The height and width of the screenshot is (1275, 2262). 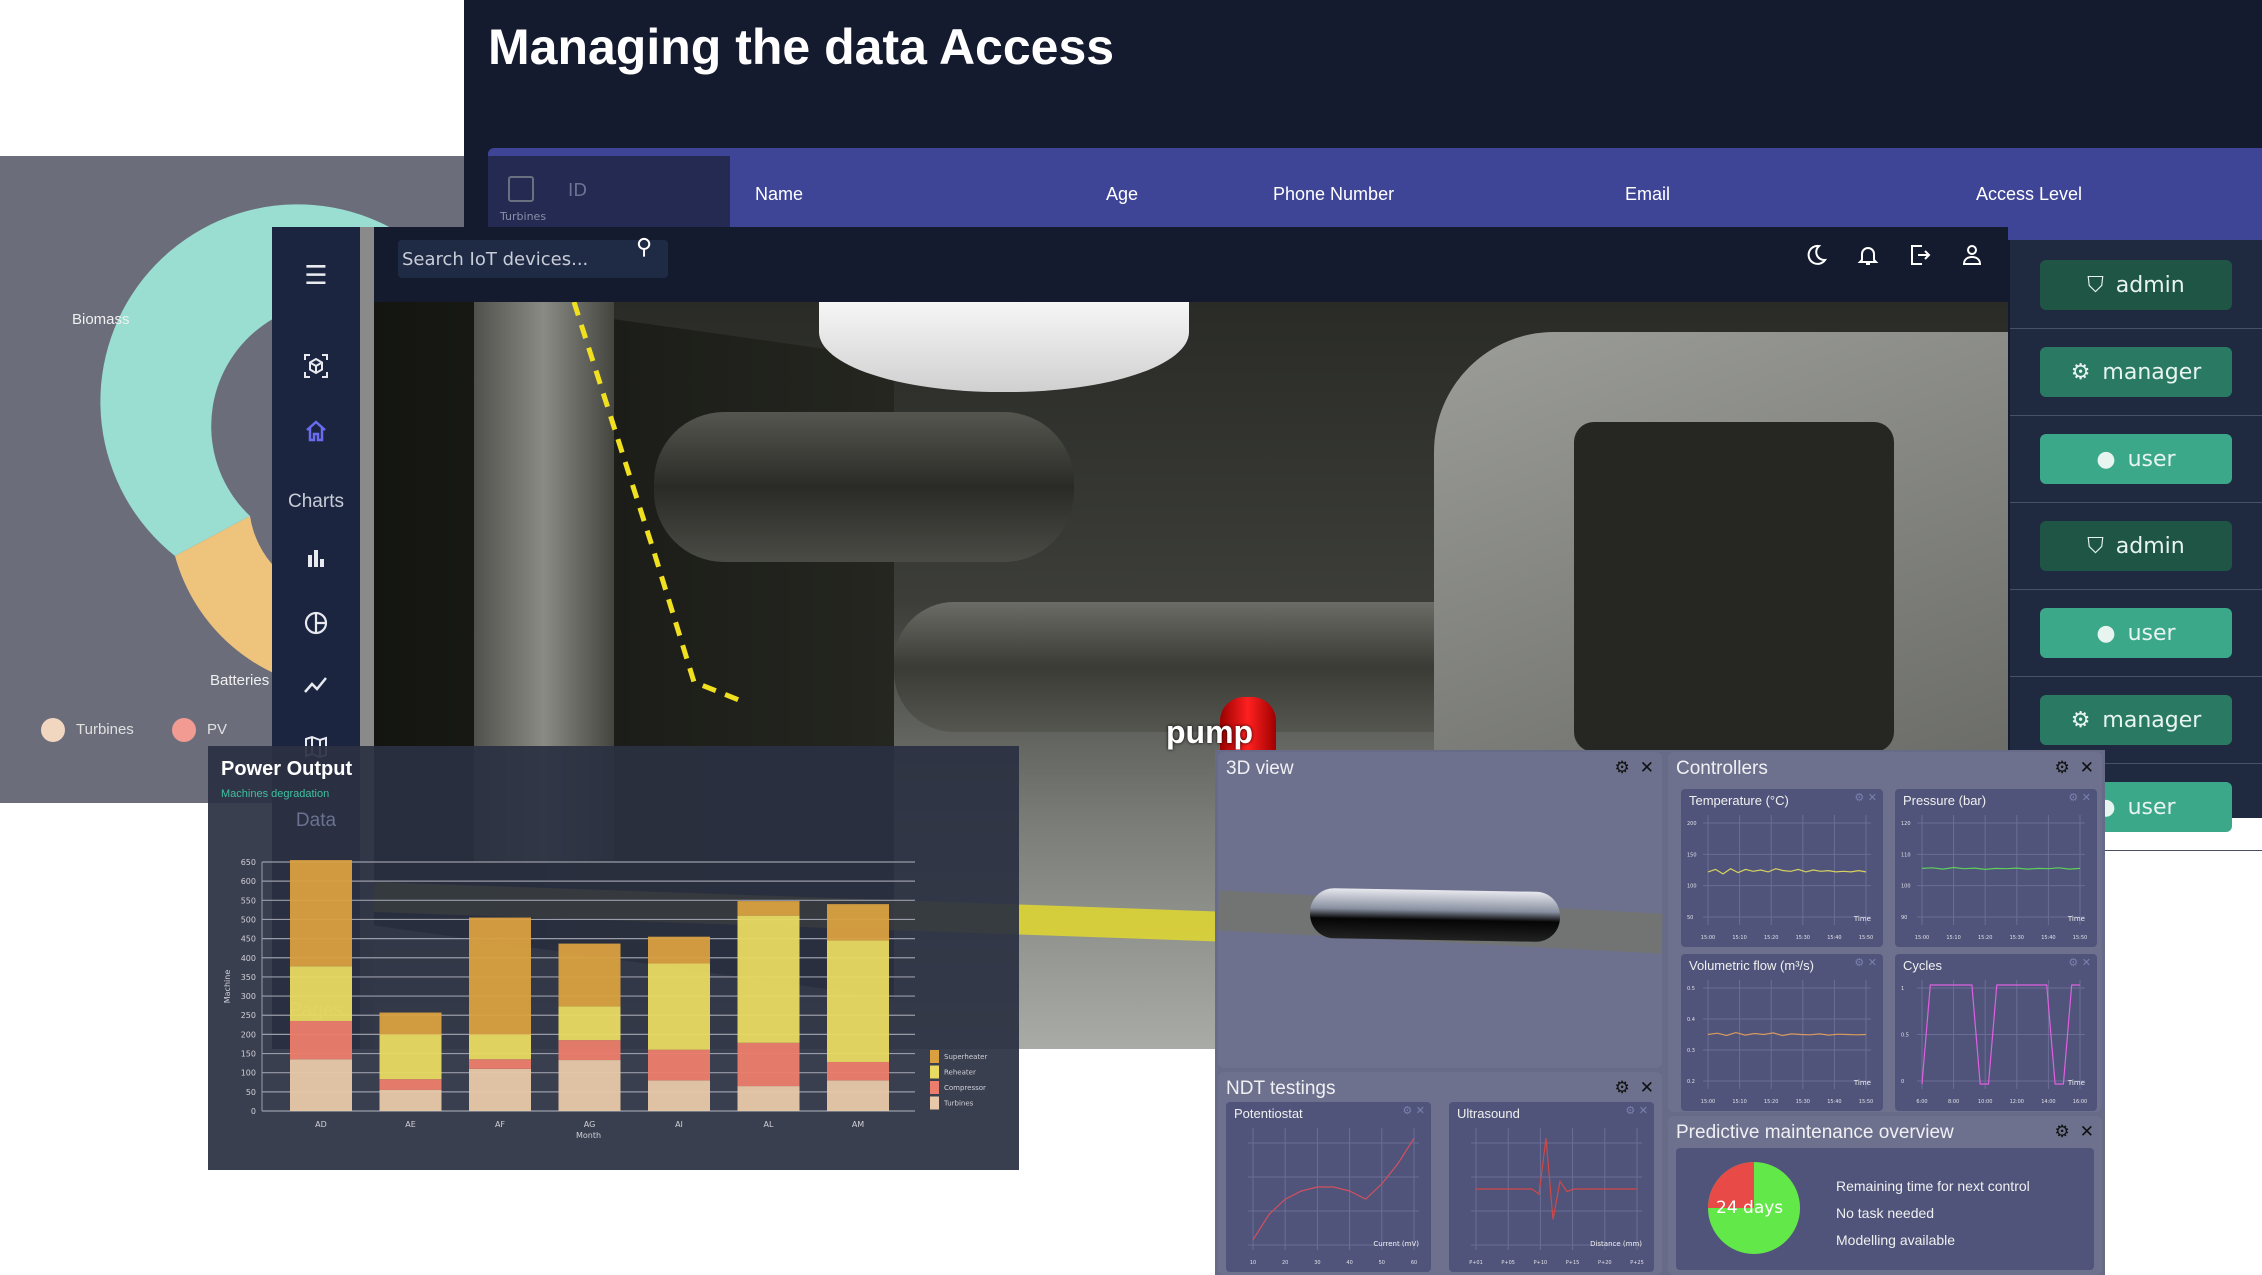 I want to click on bar-superheater-AG, so click(x=589, y=975).